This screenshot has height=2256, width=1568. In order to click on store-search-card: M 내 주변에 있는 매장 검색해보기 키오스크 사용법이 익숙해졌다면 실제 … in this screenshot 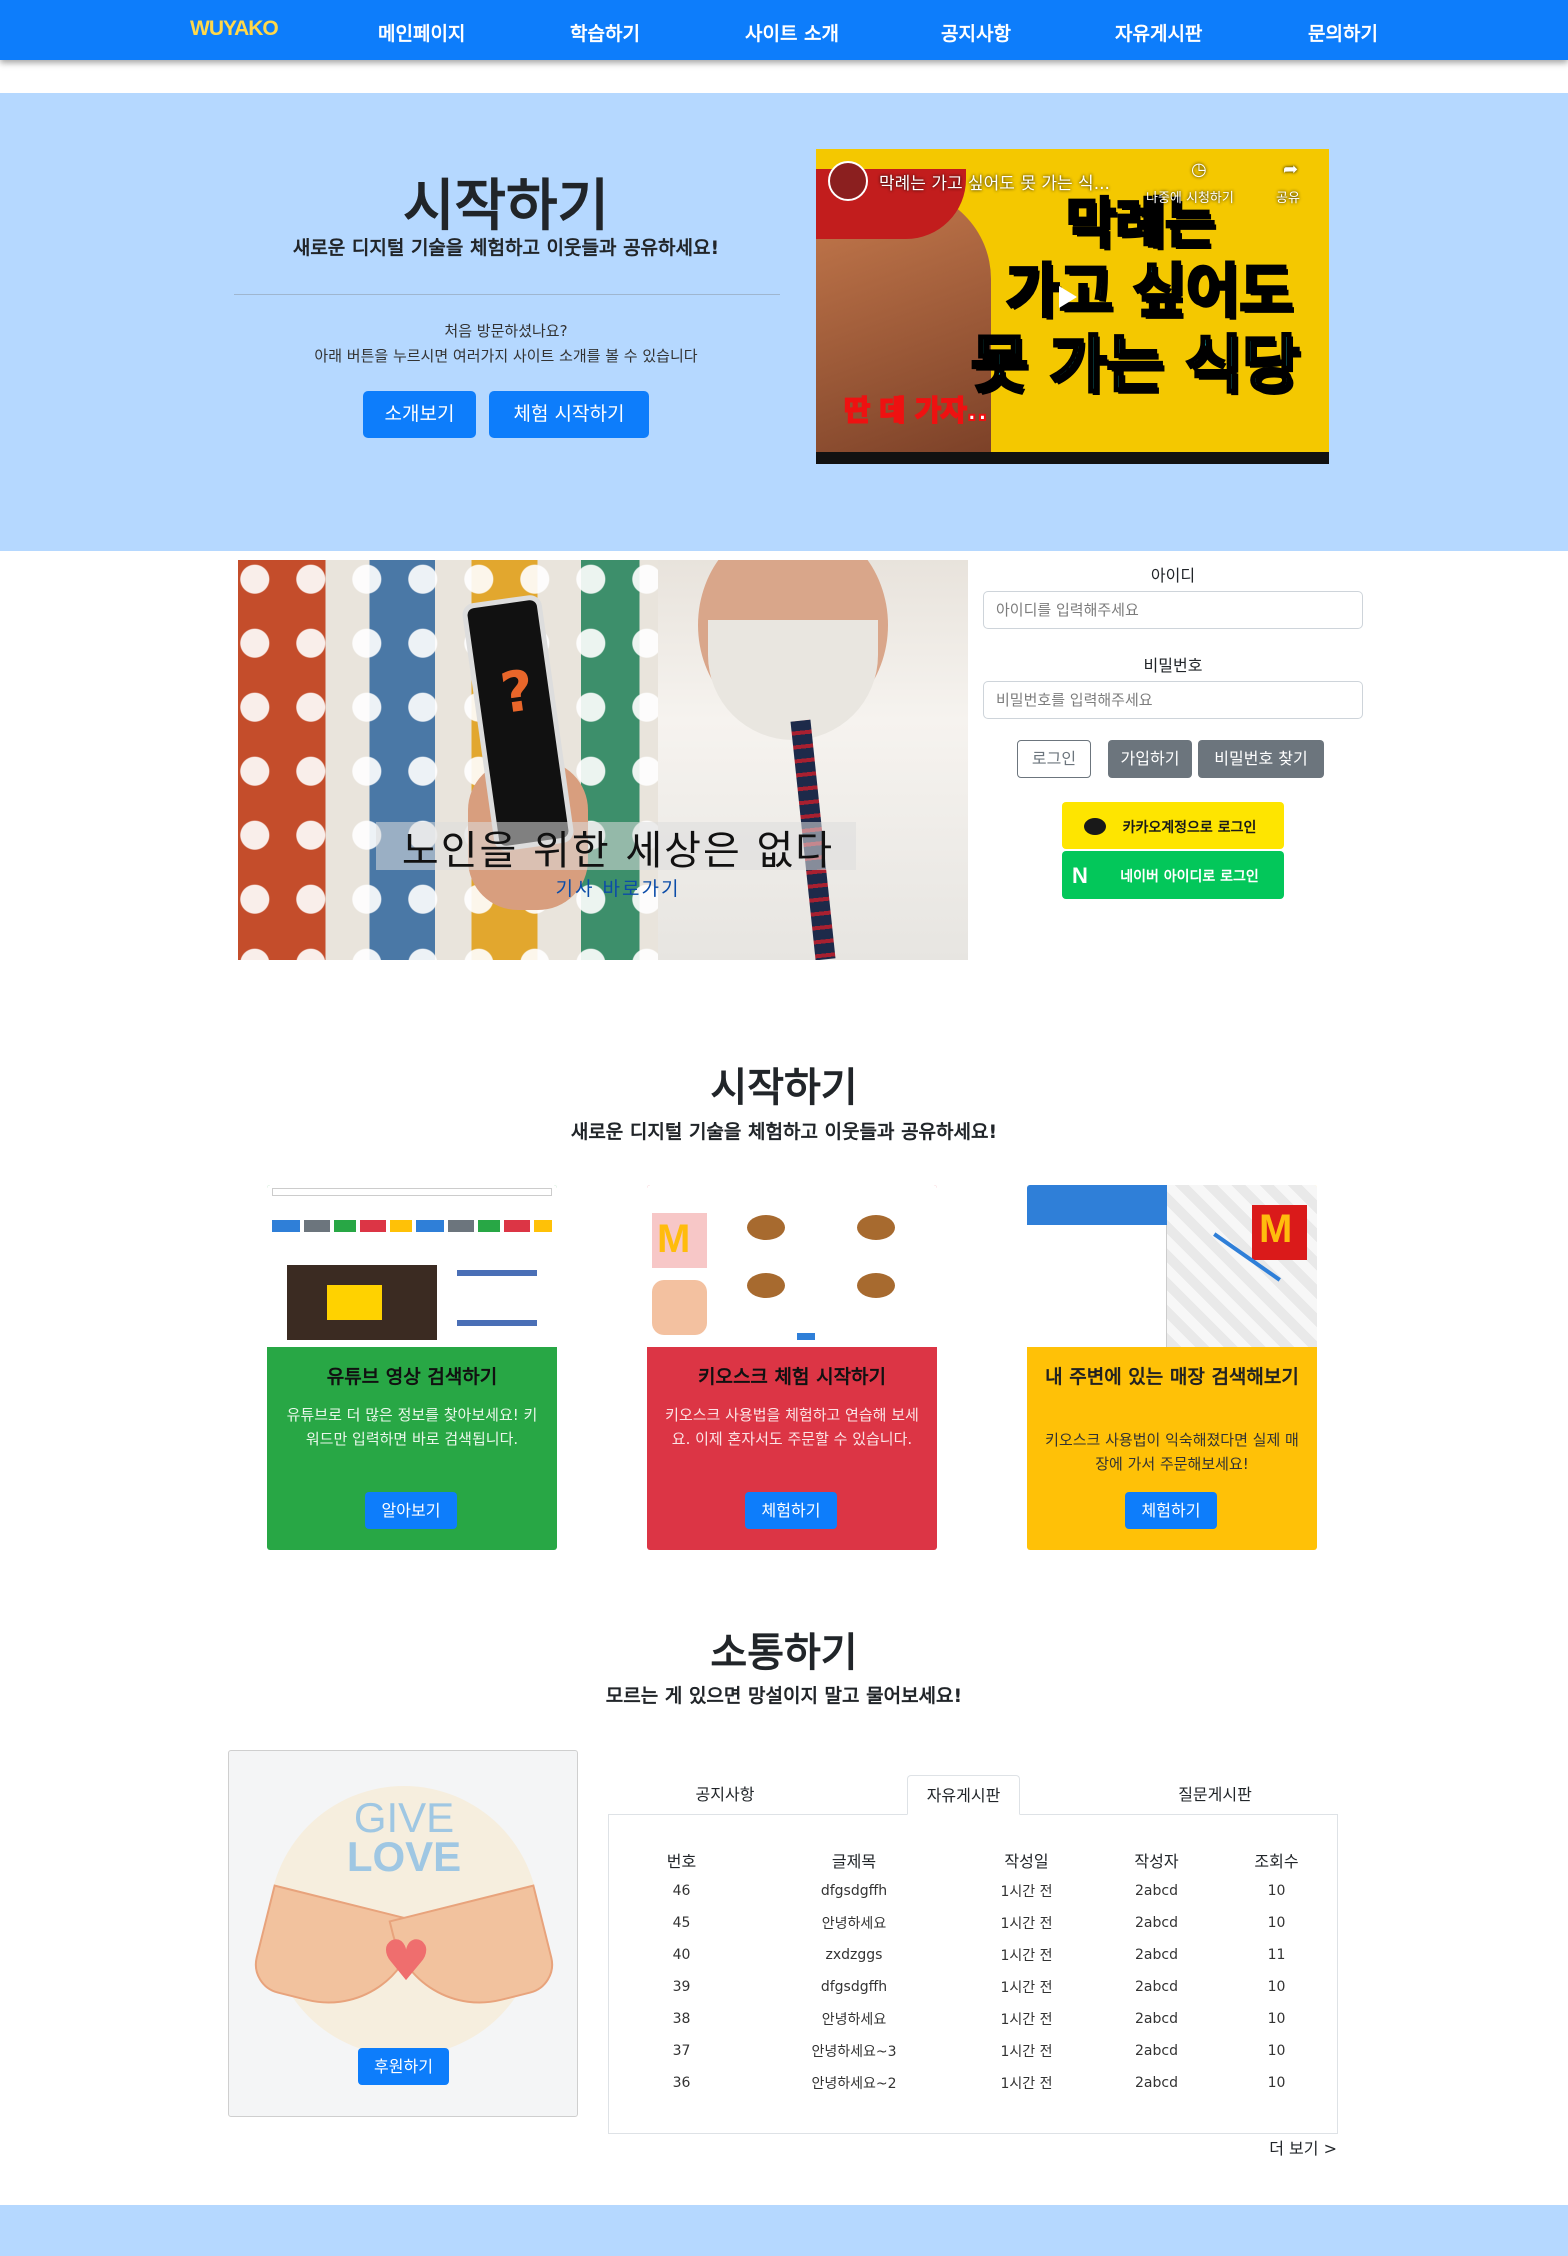, I will do `click(1172, 1367)`.